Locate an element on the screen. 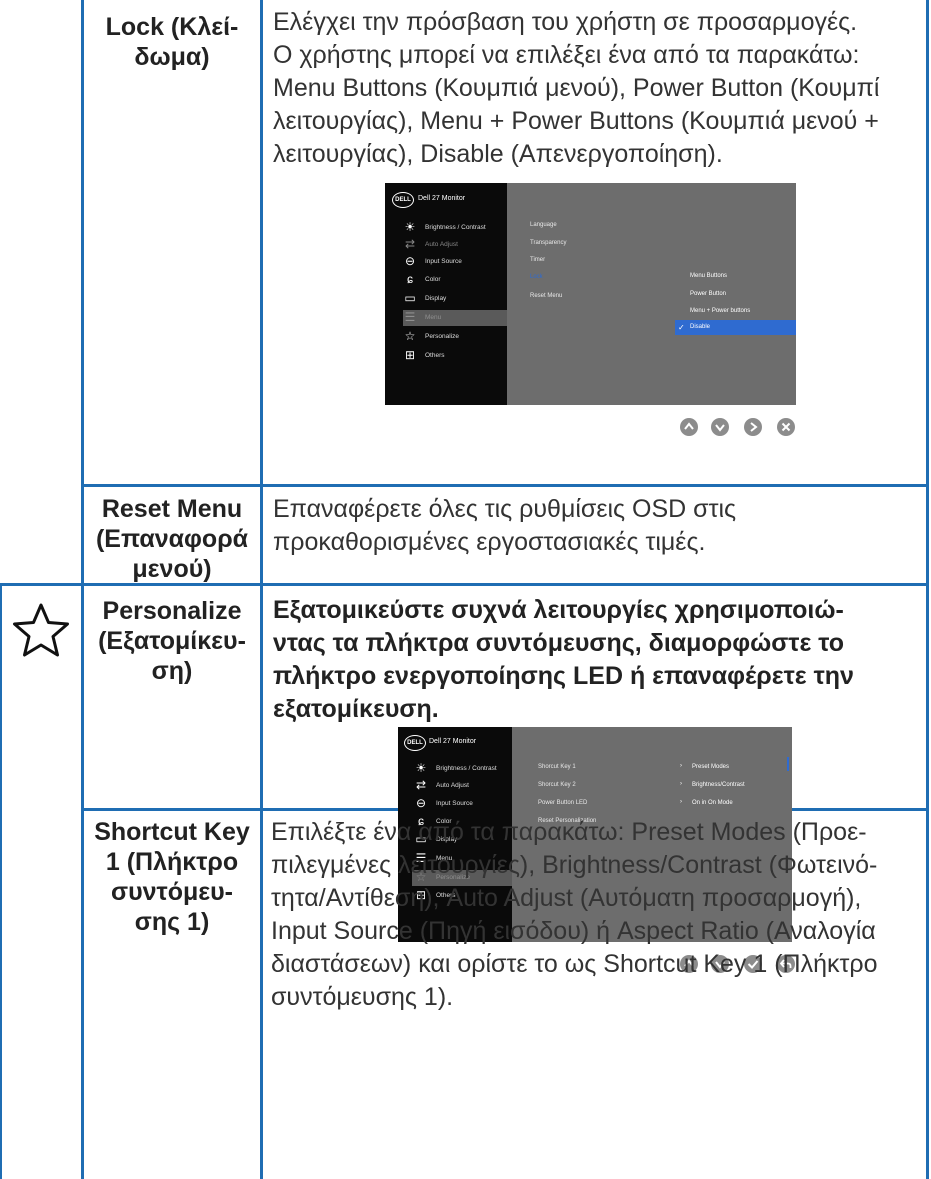 The image size is (931, 1179). osd-option-disable: Disable is located at coordinates (700, 327).